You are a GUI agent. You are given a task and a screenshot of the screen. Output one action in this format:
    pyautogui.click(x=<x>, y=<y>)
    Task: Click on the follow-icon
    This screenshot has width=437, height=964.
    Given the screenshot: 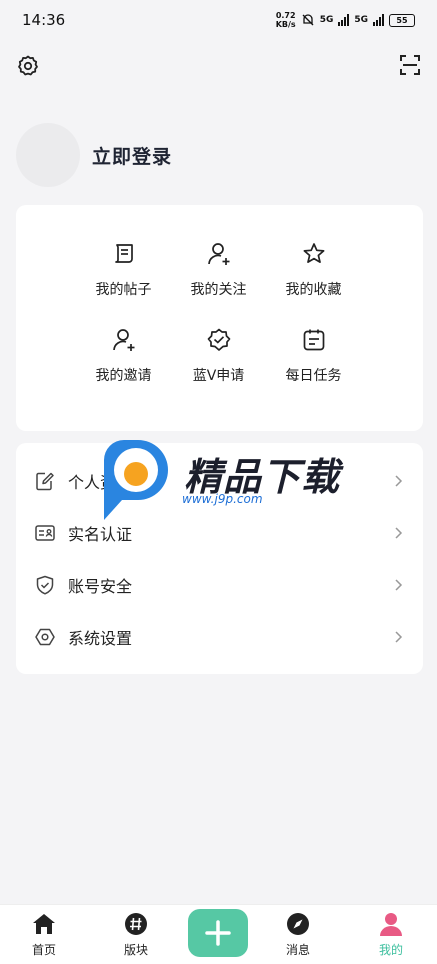 What is the action you would take?
    pyautogui.click(x=218, y=254)
    